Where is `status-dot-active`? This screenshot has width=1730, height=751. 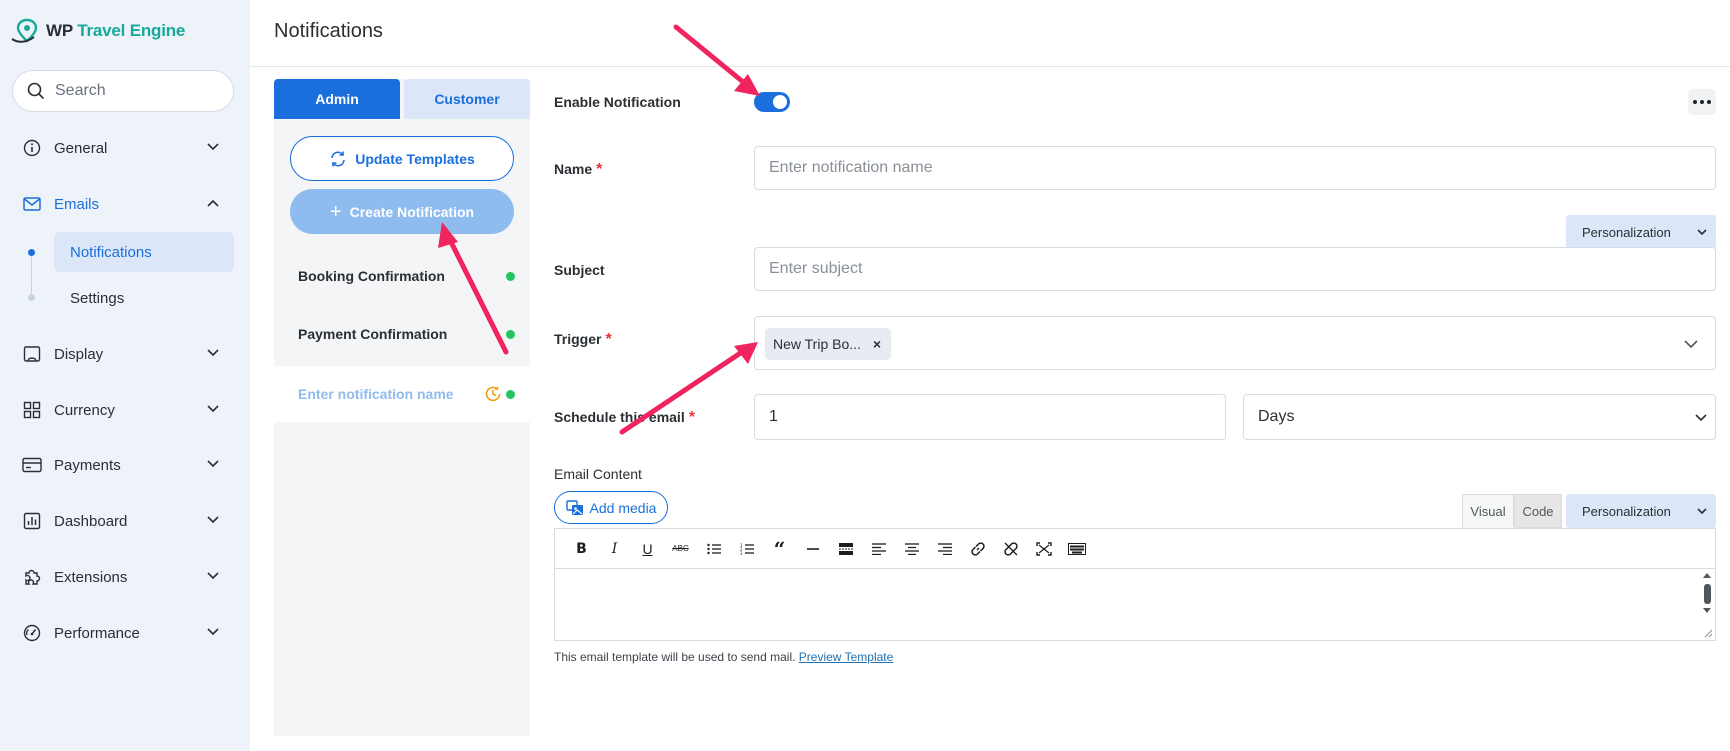 status-dot-active is located at coordinates (510, 334).